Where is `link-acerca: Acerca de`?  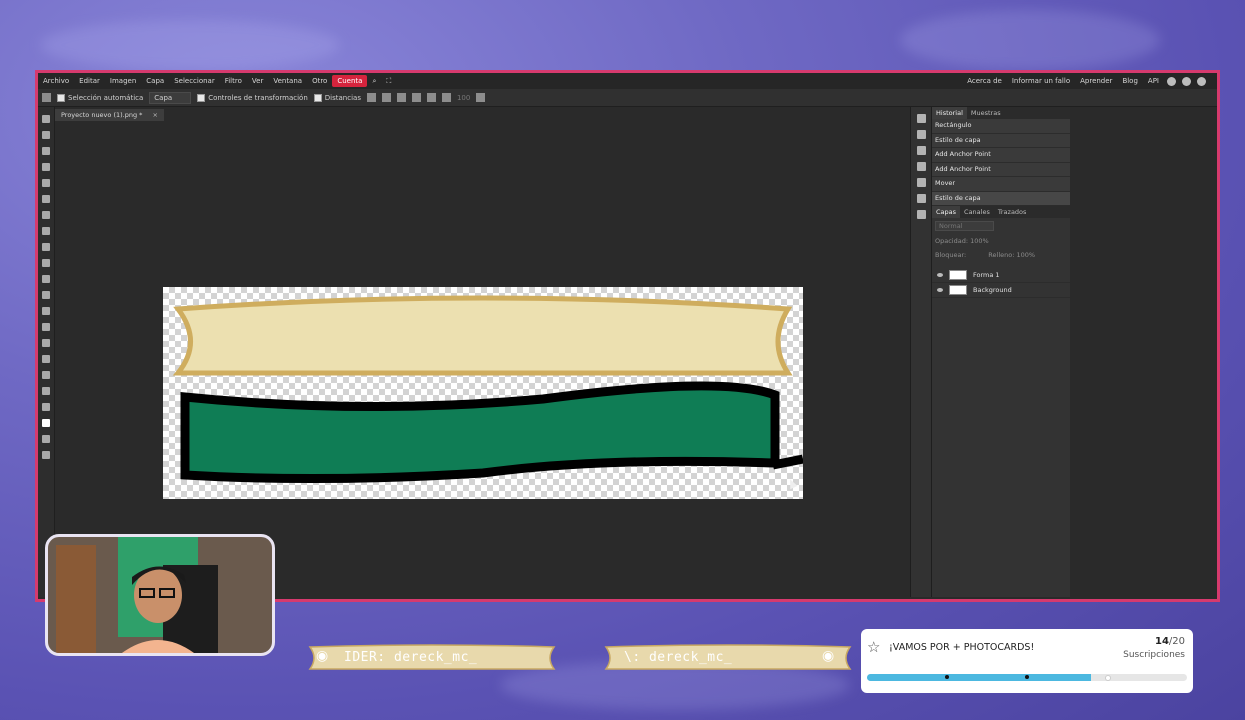
link-acerca: Acerca de is located at coordinates (984, 81).